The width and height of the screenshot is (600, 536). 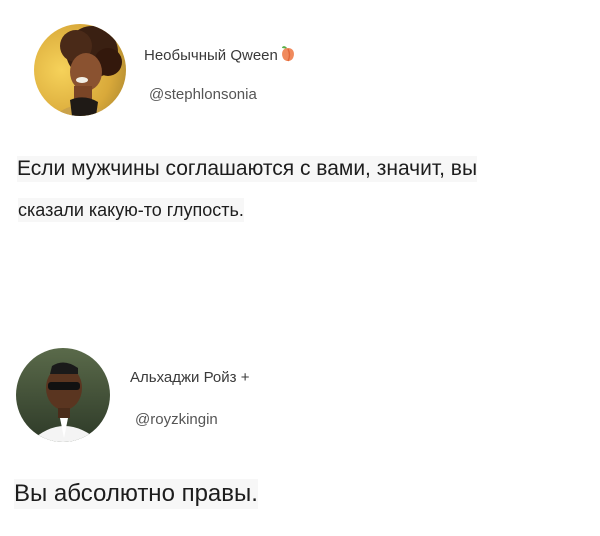 I want to click on avatar-photo-man, so click(x=63, y=395).